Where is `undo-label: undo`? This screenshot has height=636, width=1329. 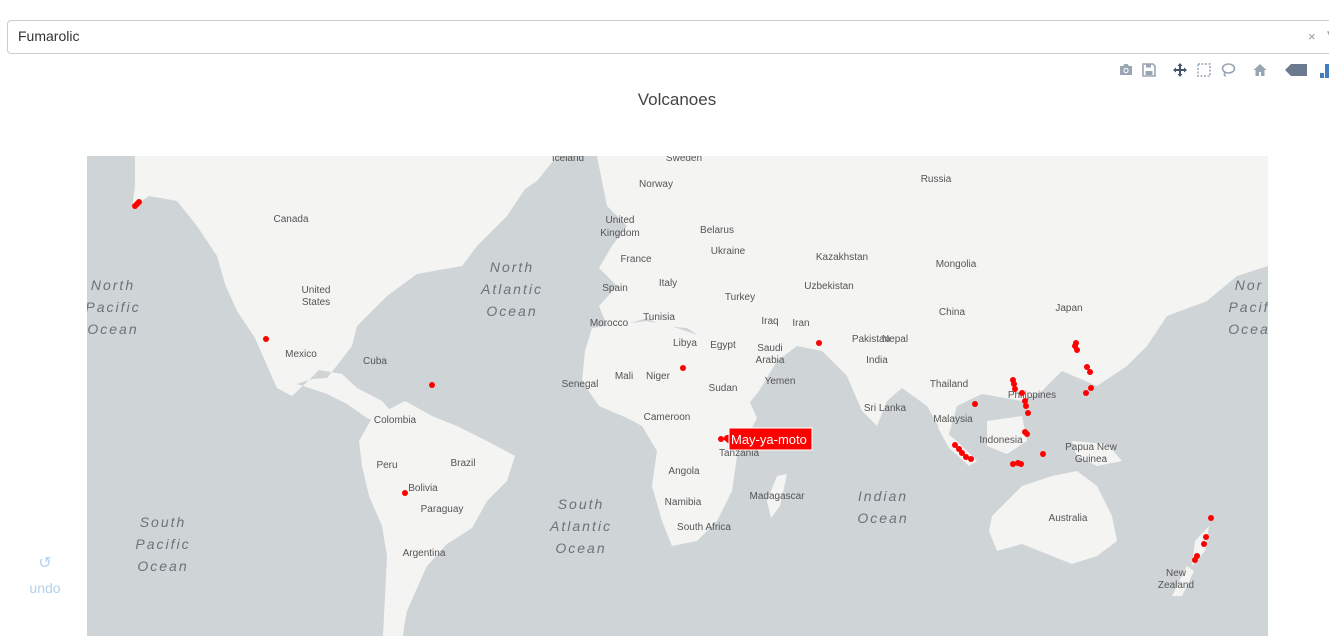 undo-label: undo is located at coordinates (45, 588).